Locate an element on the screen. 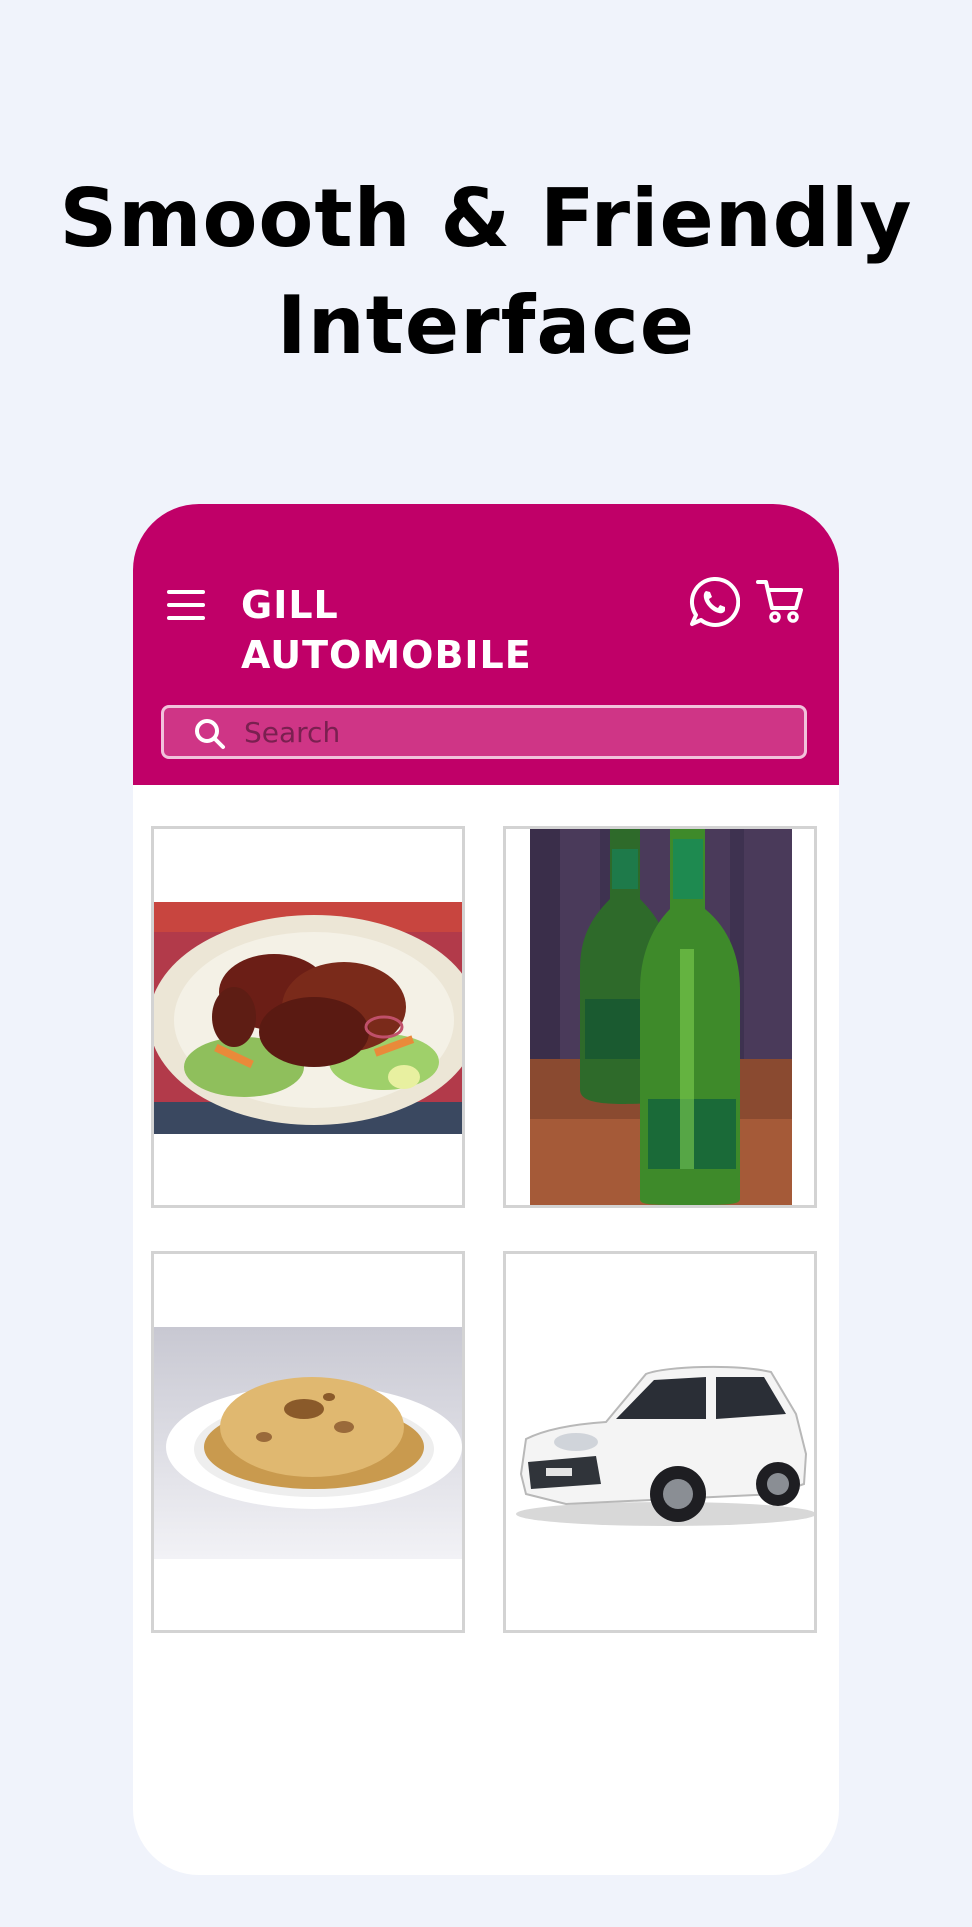 The height and width of the screenshot is (1927, 972). search-icon is located at coordinates (210, 734).